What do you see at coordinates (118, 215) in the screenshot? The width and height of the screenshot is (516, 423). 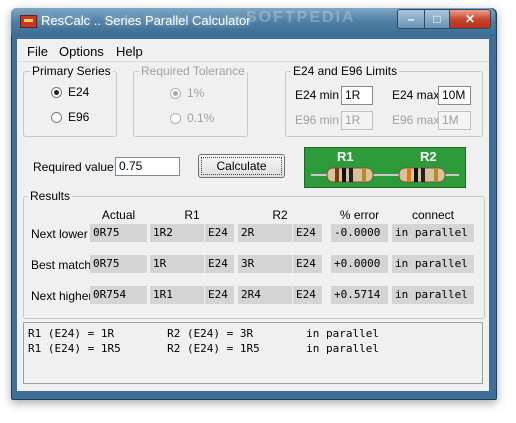 I see `header-actual: Actual` at bounding box center [118, 215].